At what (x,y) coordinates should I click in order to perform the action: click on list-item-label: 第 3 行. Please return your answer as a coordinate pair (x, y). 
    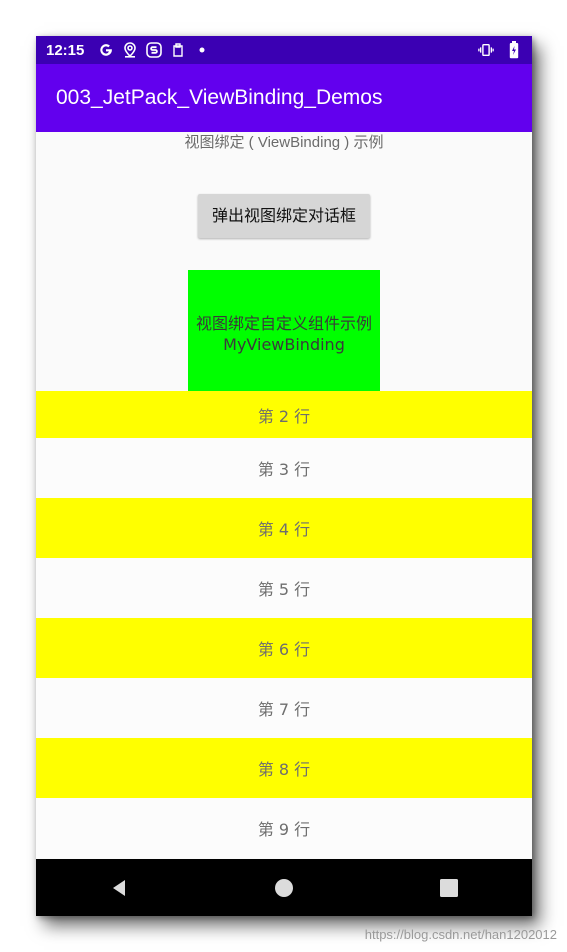
    Looking at the image, I should click on (284, 469).